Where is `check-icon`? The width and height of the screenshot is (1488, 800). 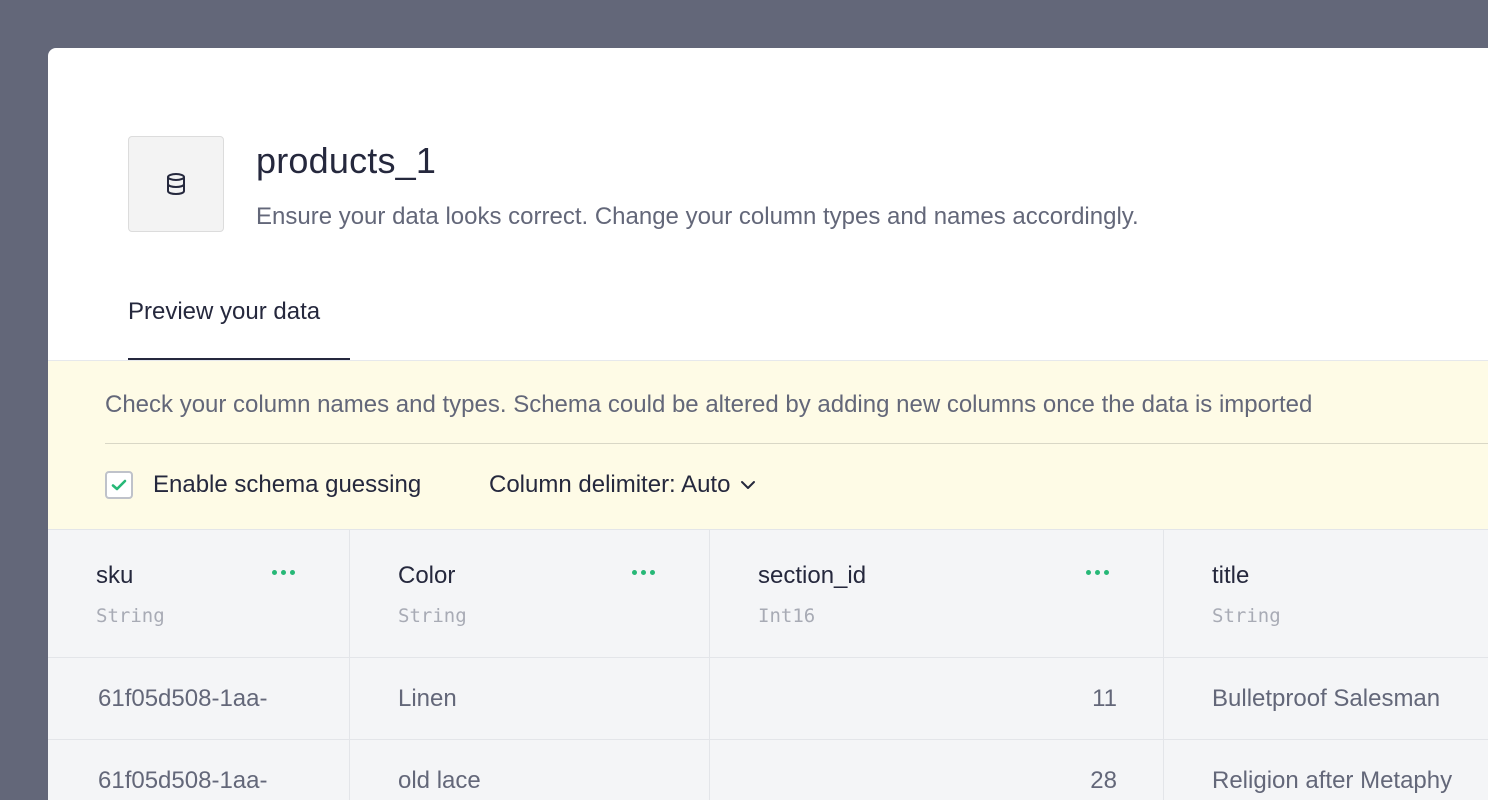 check-icon is located at coordinates (119, 485).